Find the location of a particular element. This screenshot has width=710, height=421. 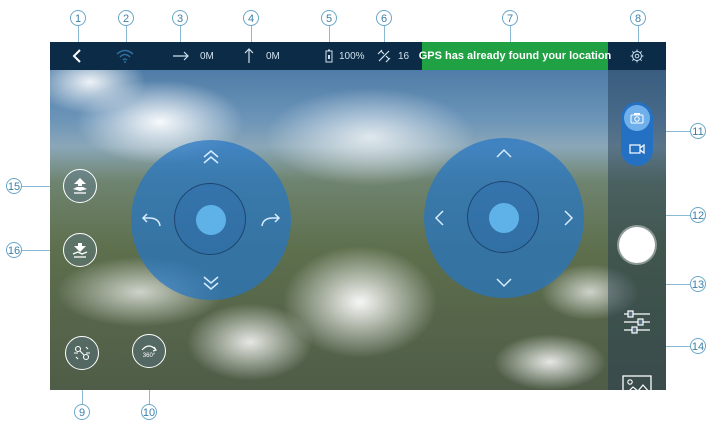

callout-10: 10 is located at coordinates (149, 412).